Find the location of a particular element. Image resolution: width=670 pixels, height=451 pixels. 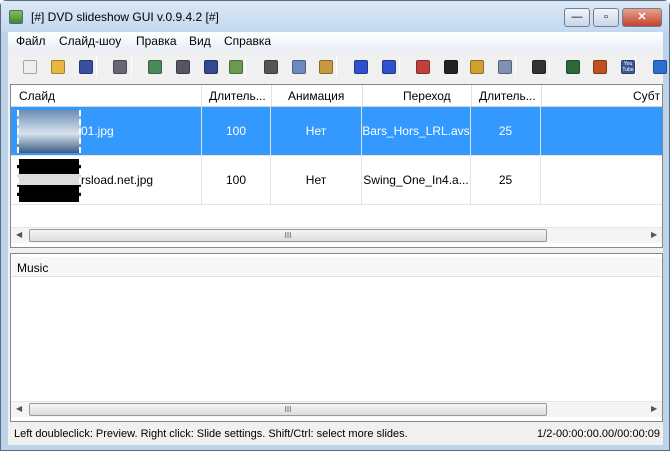

slide-row: 01.jpg 100 Нет Bars_Hors_LRL.avs 25 is located at coordinates (336, 131).